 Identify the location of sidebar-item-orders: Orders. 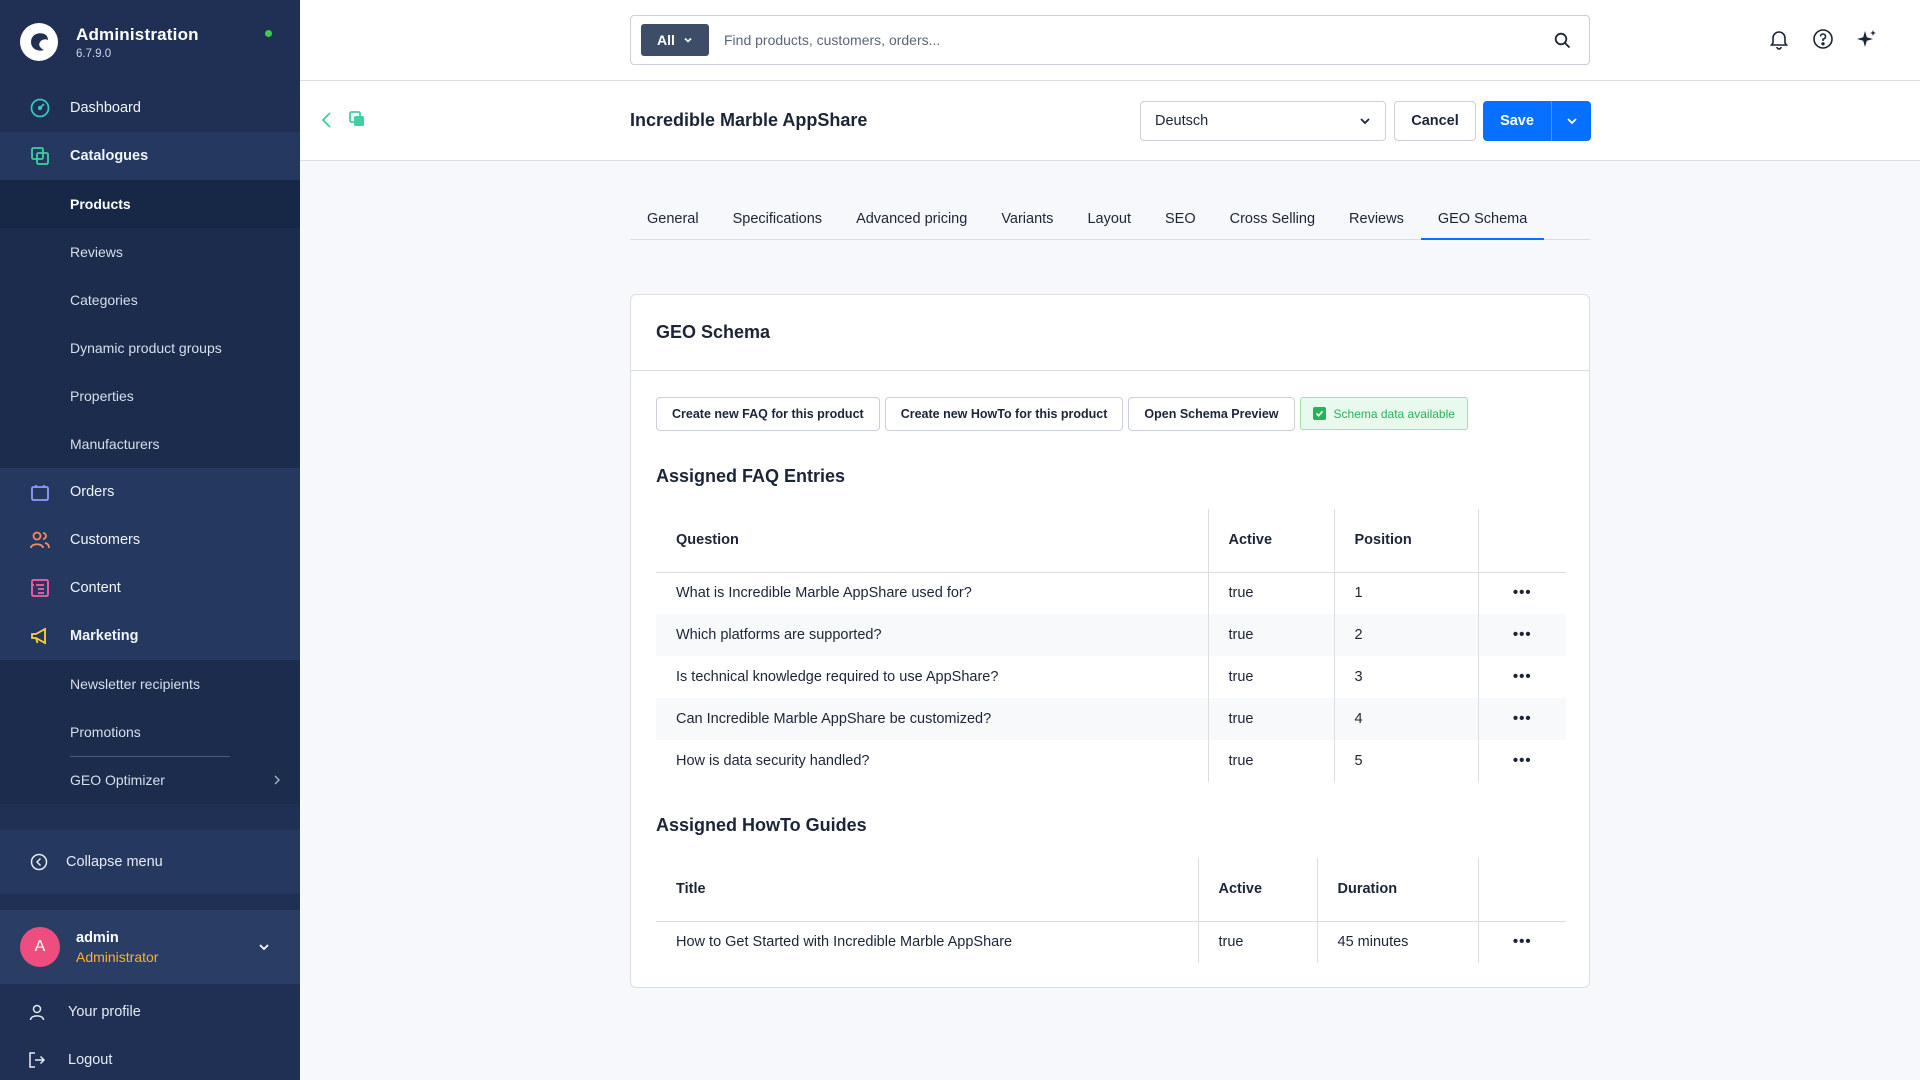
(150, 492).